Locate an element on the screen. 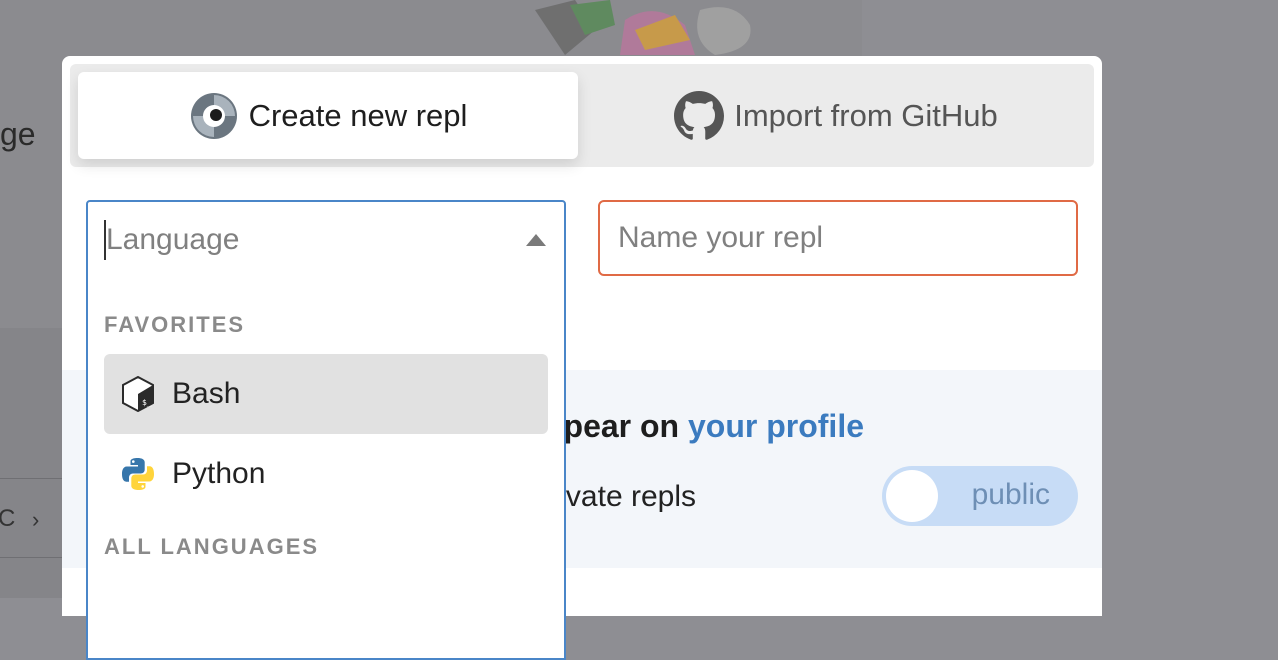 This screenshot has height=660, width=1278. your-profile-link: your profile is located at coordinates (776, 426).